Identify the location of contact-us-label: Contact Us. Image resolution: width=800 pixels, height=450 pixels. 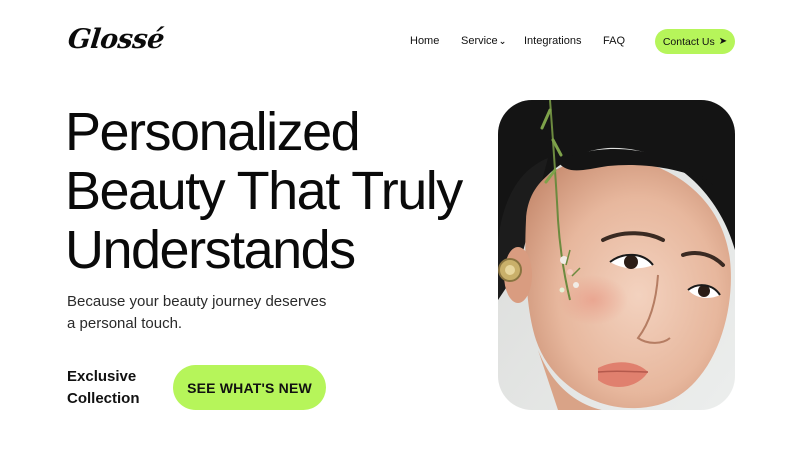
(688, 41).